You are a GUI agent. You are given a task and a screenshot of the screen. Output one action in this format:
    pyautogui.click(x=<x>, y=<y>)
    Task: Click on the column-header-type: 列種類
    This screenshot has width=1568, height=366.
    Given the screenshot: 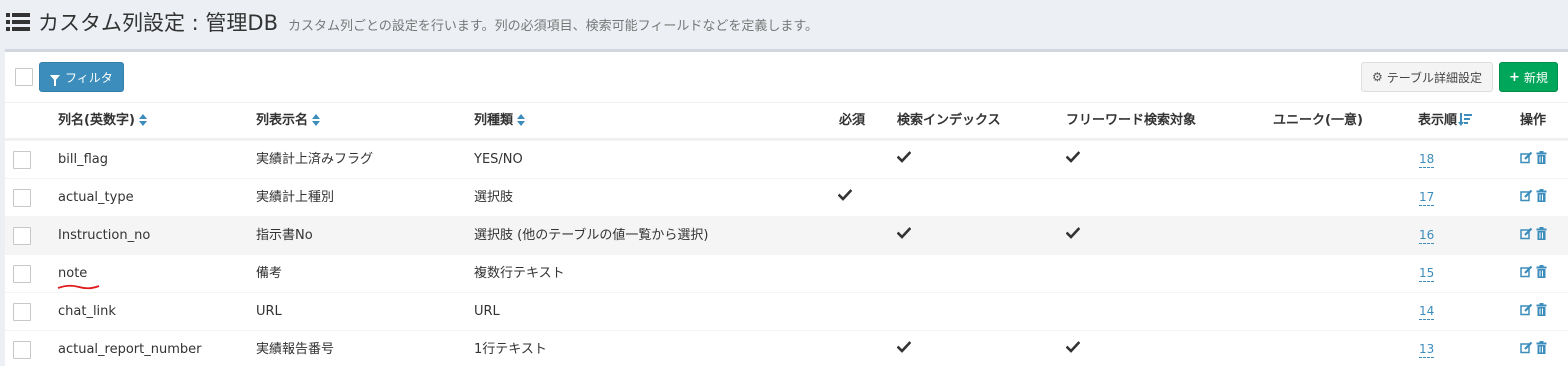 What is the action you would take?
    pyautogui.click(x=500, y=121)
    